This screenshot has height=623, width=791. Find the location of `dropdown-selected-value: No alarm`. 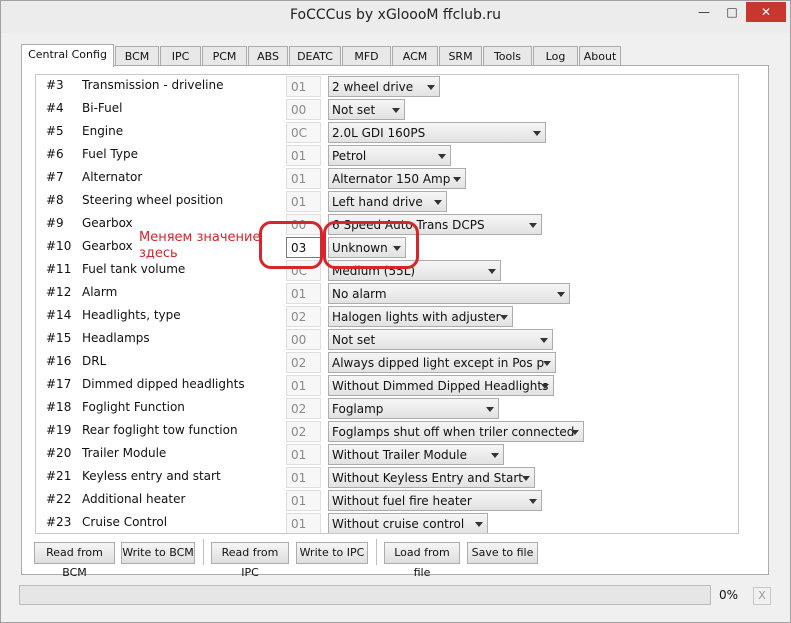

dropdown-selected-value: No alarm is located at coordinates (359, 294).